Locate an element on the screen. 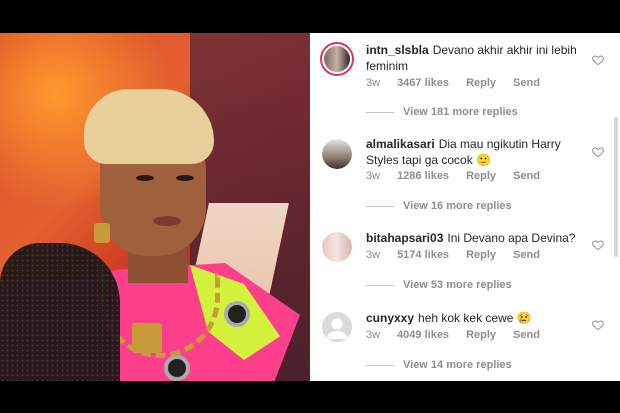  view-replies-link: View 16 more replies is located at coordinates (439, 206).